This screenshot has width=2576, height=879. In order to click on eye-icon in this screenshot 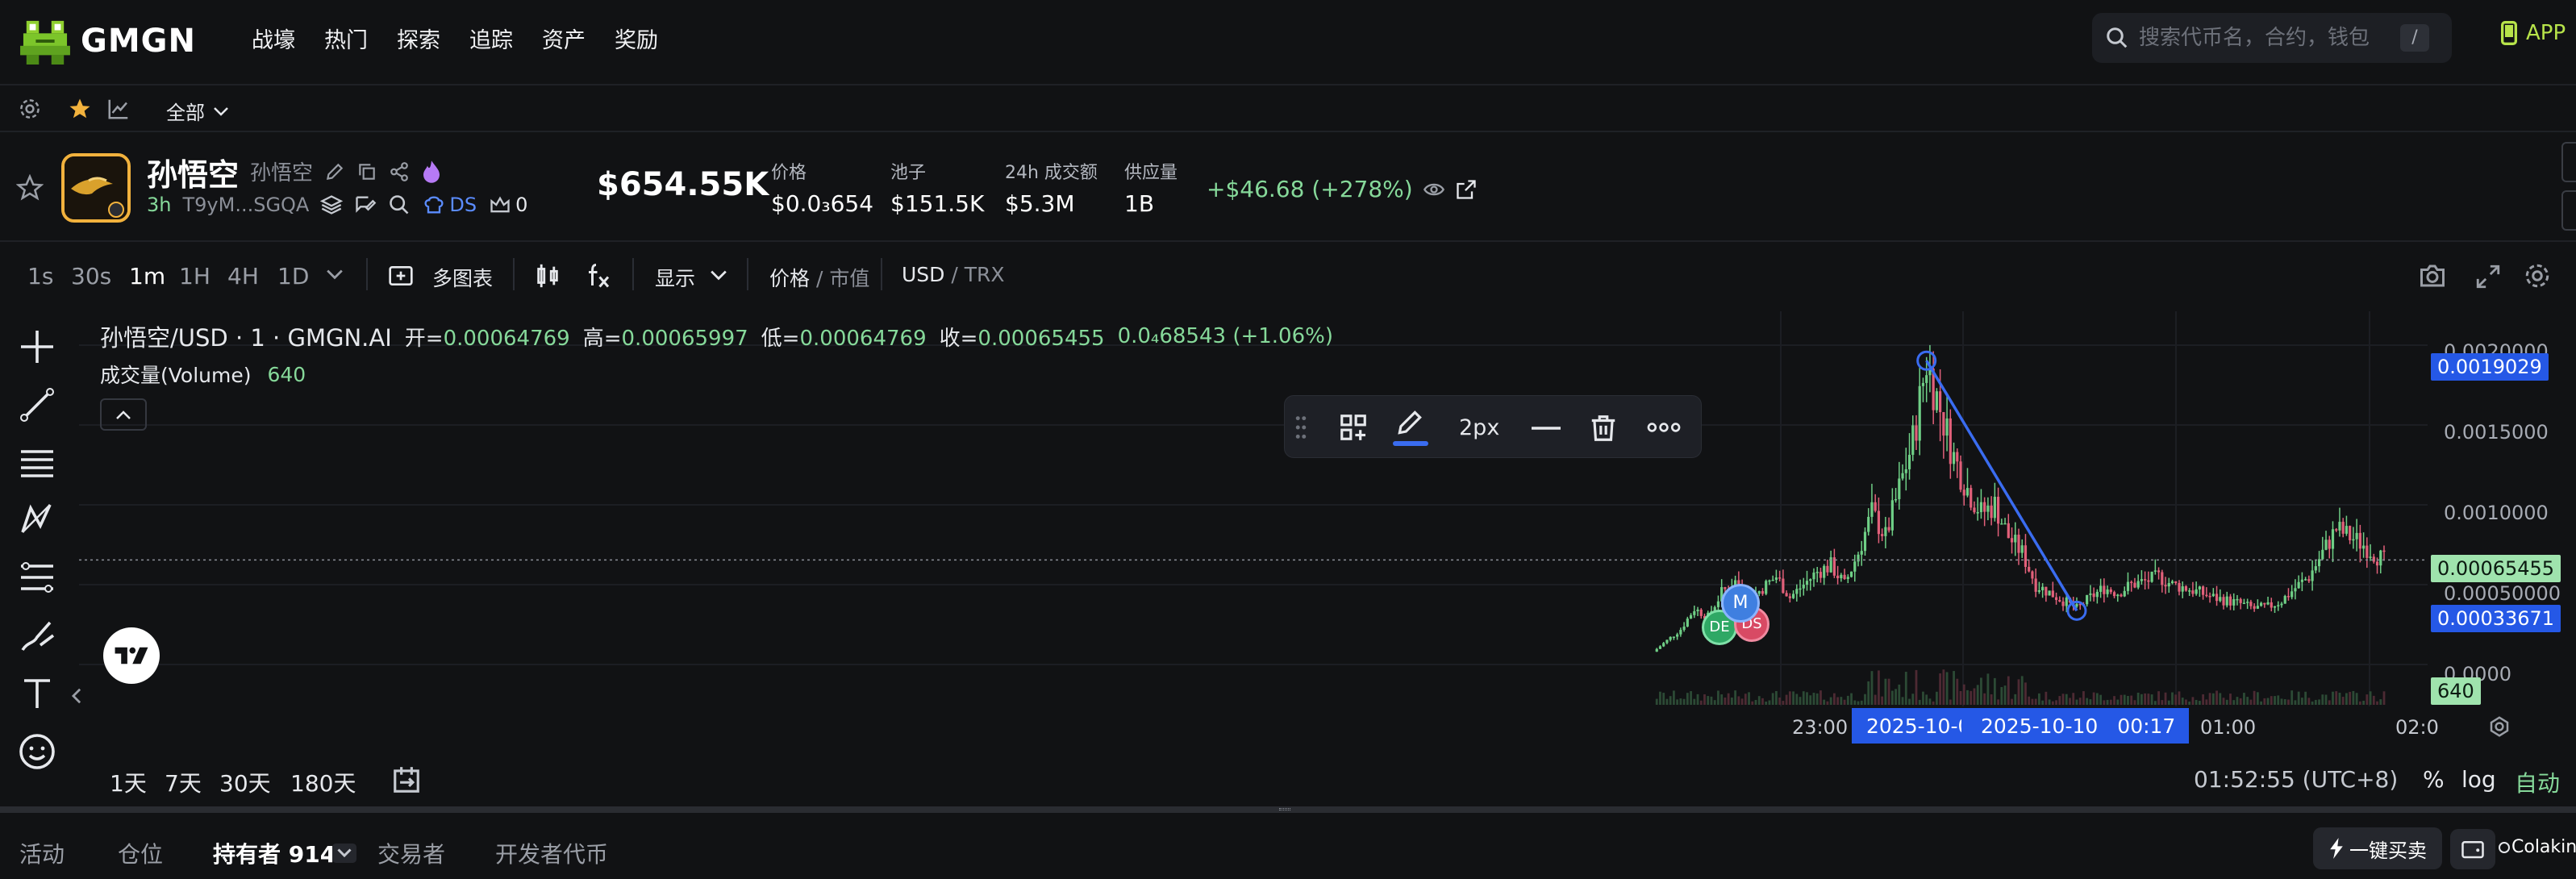, I will do `click(1434, 189)`.